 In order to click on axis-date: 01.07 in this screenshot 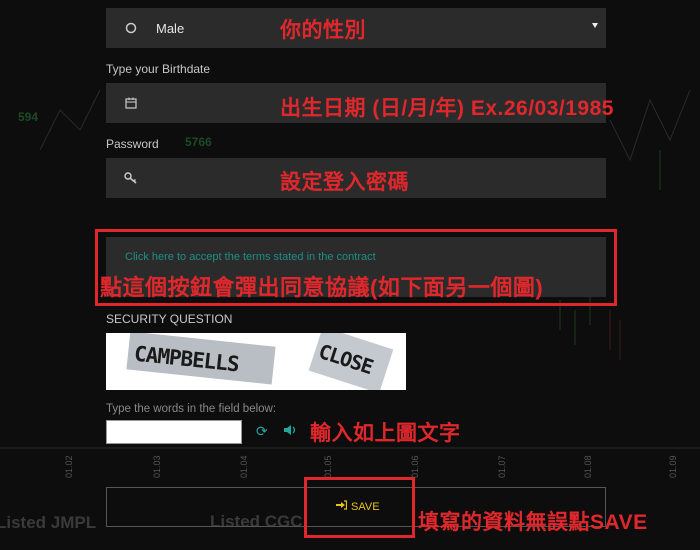, I will do `click(502, 466)`.